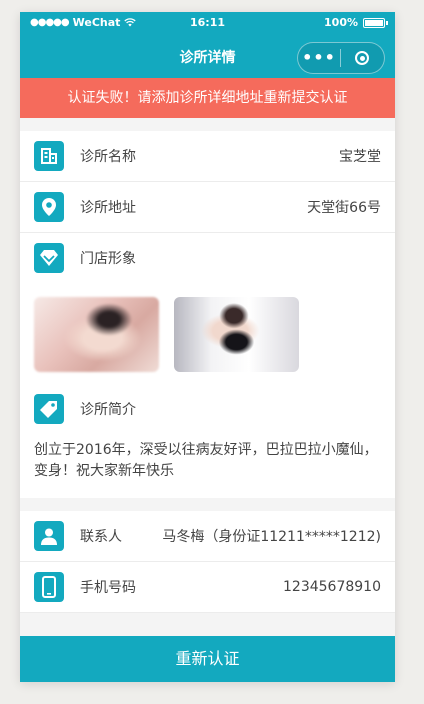  What do you see at coordinates (332, 587) in the screenshot?
I see `phone-number-value: 12345678910` at bounding box center [332, 587].